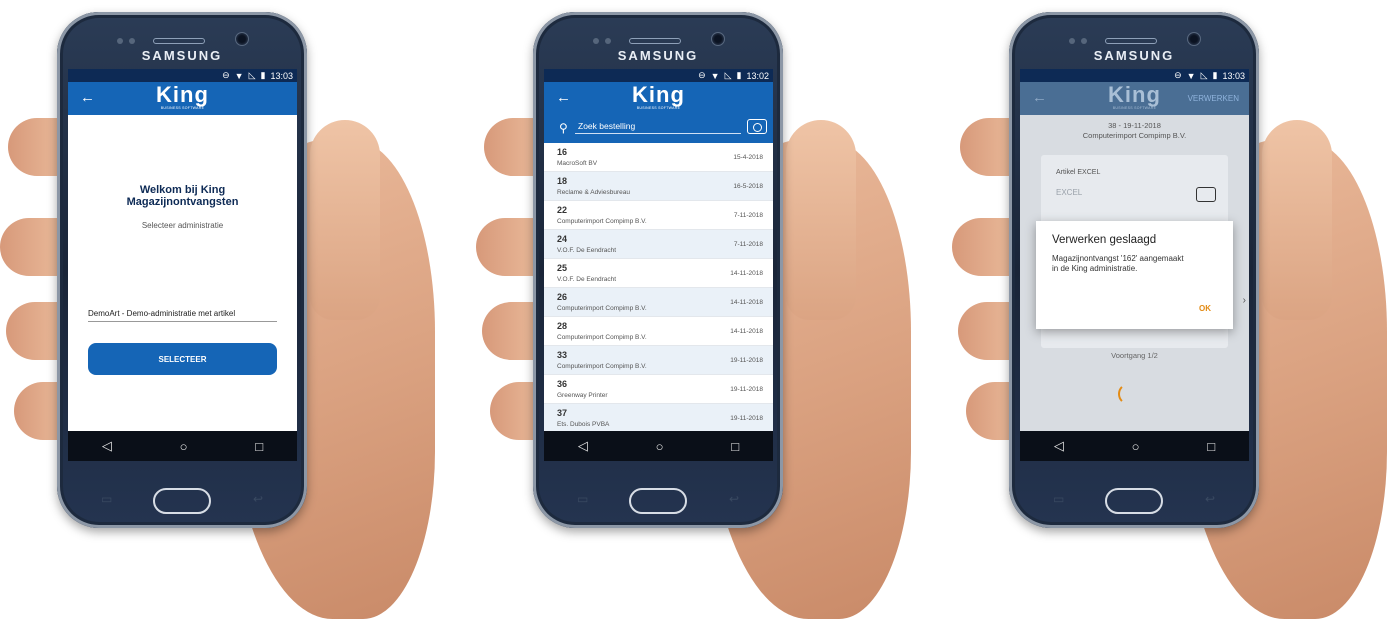  What do you see at coordinates (182, 225) in the screenshot?
I see `select-hint: Selecteer administratie` at bounding box center [182, 225].